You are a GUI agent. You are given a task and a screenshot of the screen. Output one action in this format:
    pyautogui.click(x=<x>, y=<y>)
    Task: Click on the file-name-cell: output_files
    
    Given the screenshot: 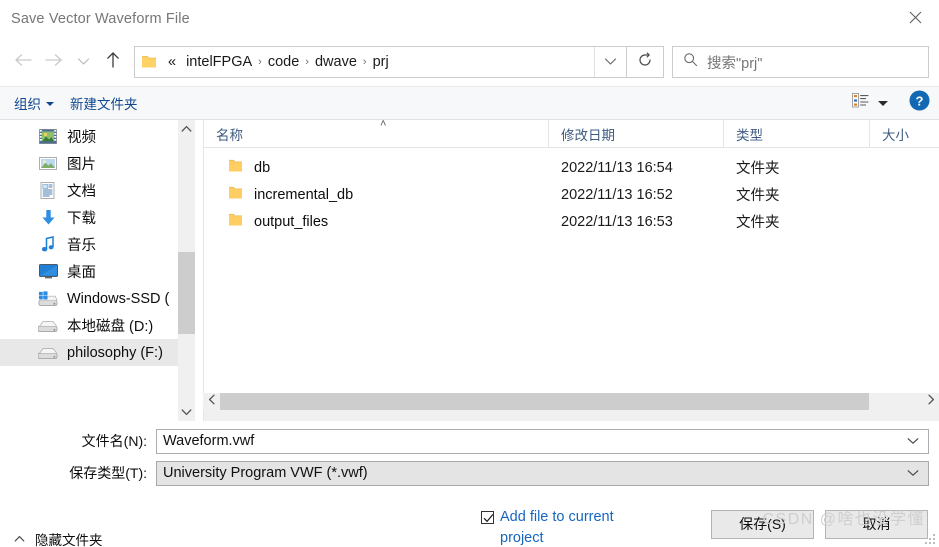 What is the action you would take?
    pyautogui.click(x=376, y=222)
    